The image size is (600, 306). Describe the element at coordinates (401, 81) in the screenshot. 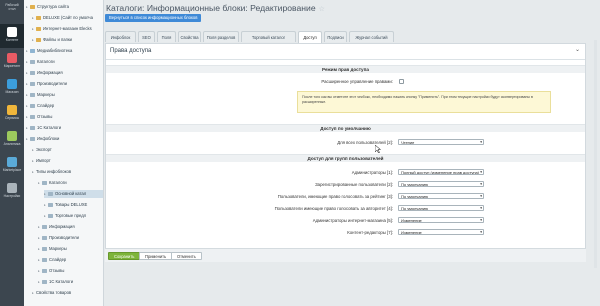

I see `extended-rights-checkbox` at that location.